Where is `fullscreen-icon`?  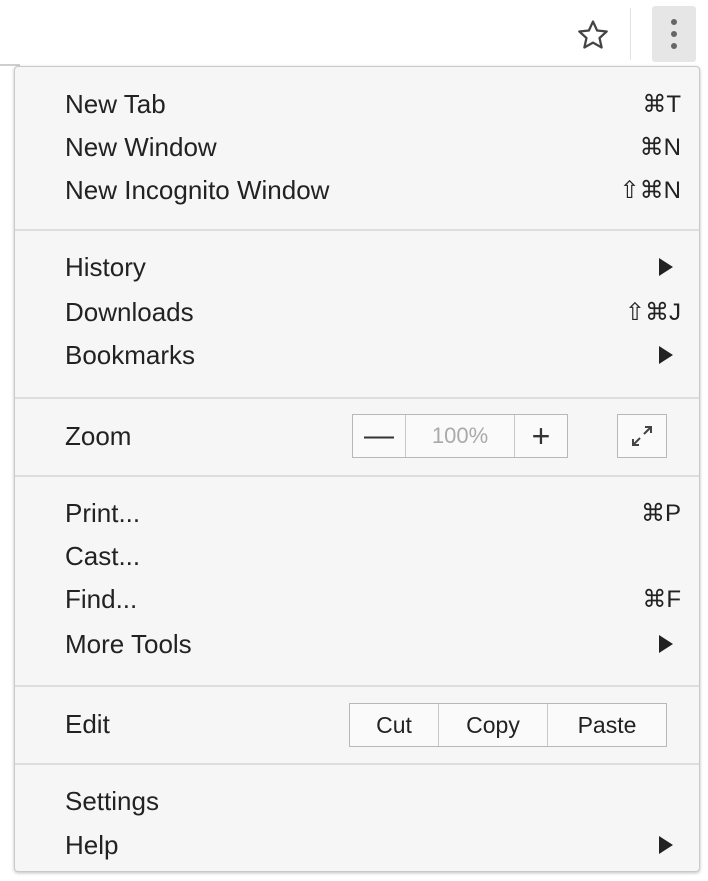
fullscreen-icon is located at coordinates (642, 436).